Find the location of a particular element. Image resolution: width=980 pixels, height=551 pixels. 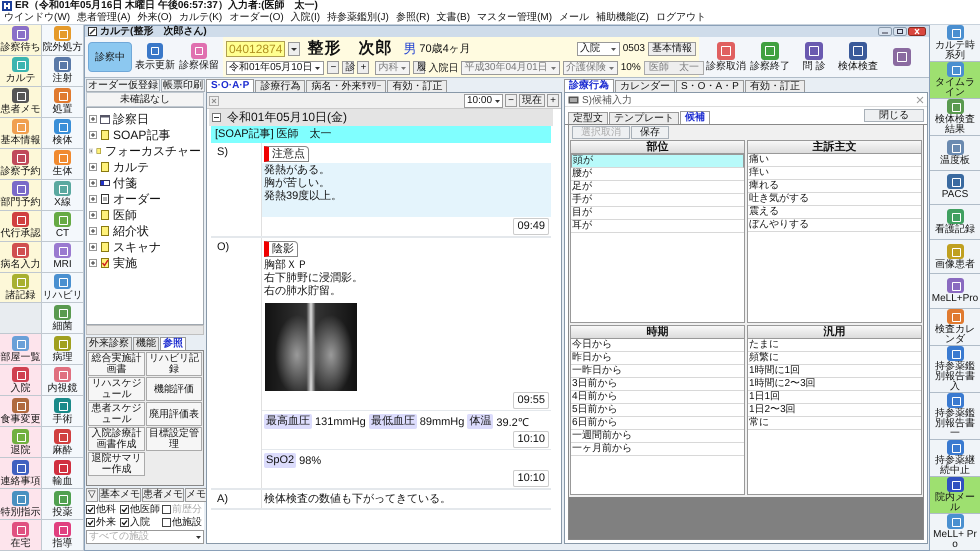

launcher-button: 持参薬鑑別報告書一 is located at coordinates (955, 416).